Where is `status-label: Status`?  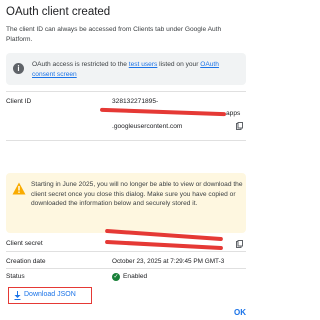
status-label: Status is located at coordinates (15, 276).